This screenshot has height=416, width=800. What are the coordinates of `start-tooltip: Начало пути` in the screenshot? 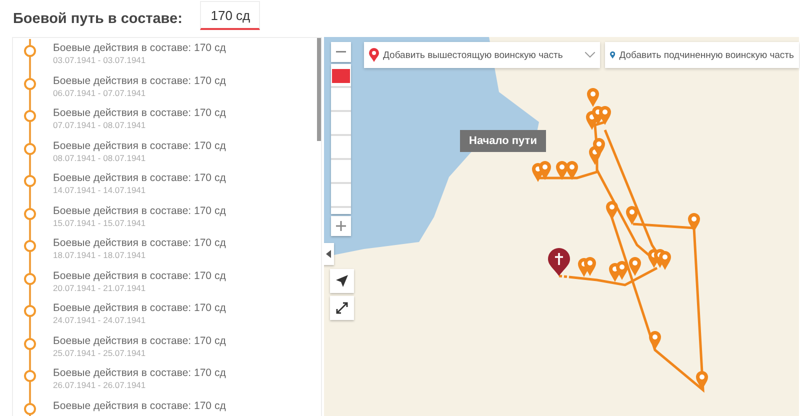 It's located at (503, 141).